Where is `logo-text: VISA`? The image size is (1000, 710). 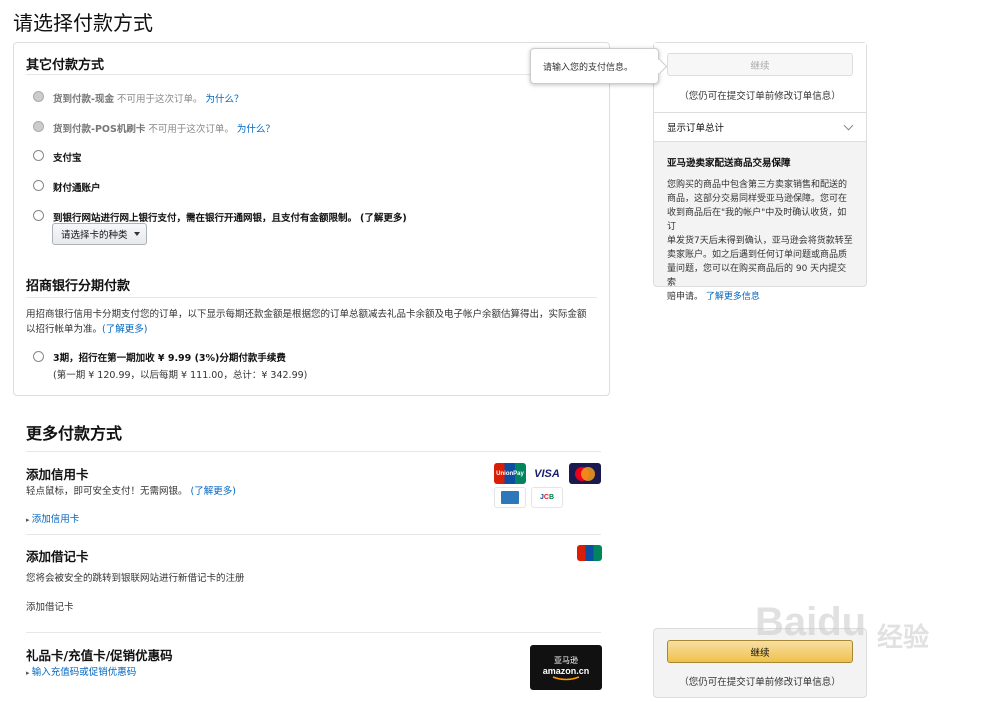
logo-text: VISA is located at coordinates (547, 473).